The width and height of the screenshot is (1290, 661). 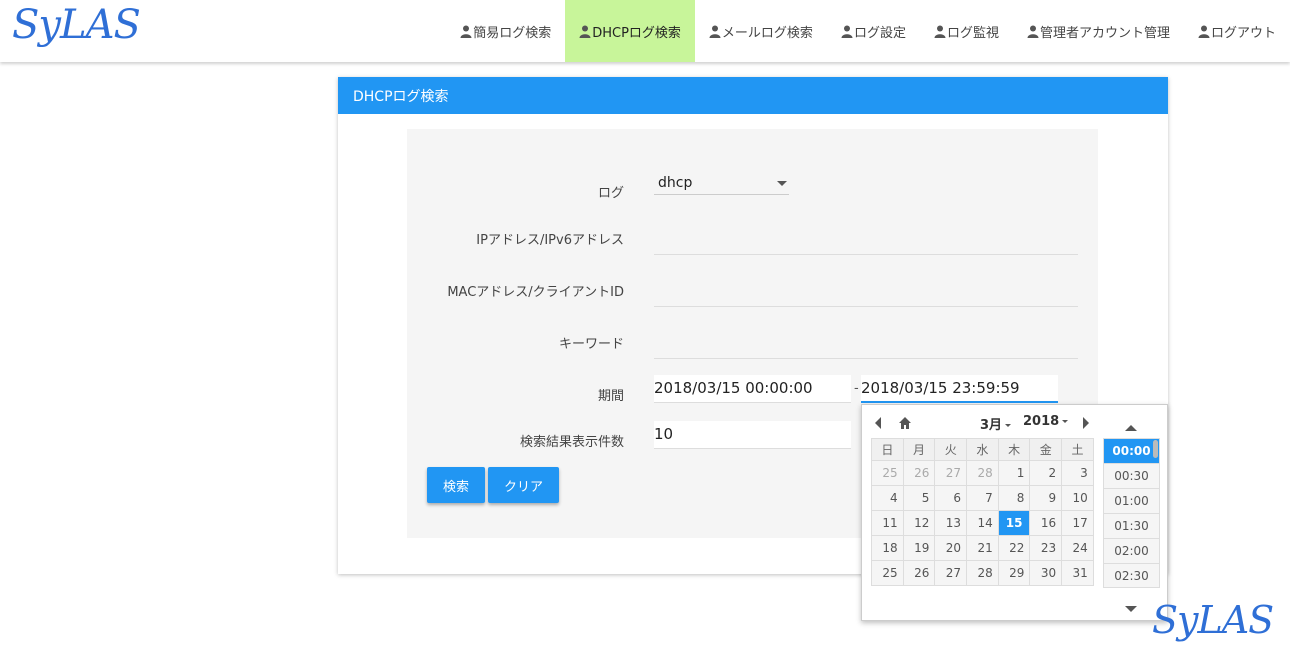 What do you see at coordinates (1077, 449) in the screenshot?
I see `weekday-header: 土` at bounding box center [1077, 449].